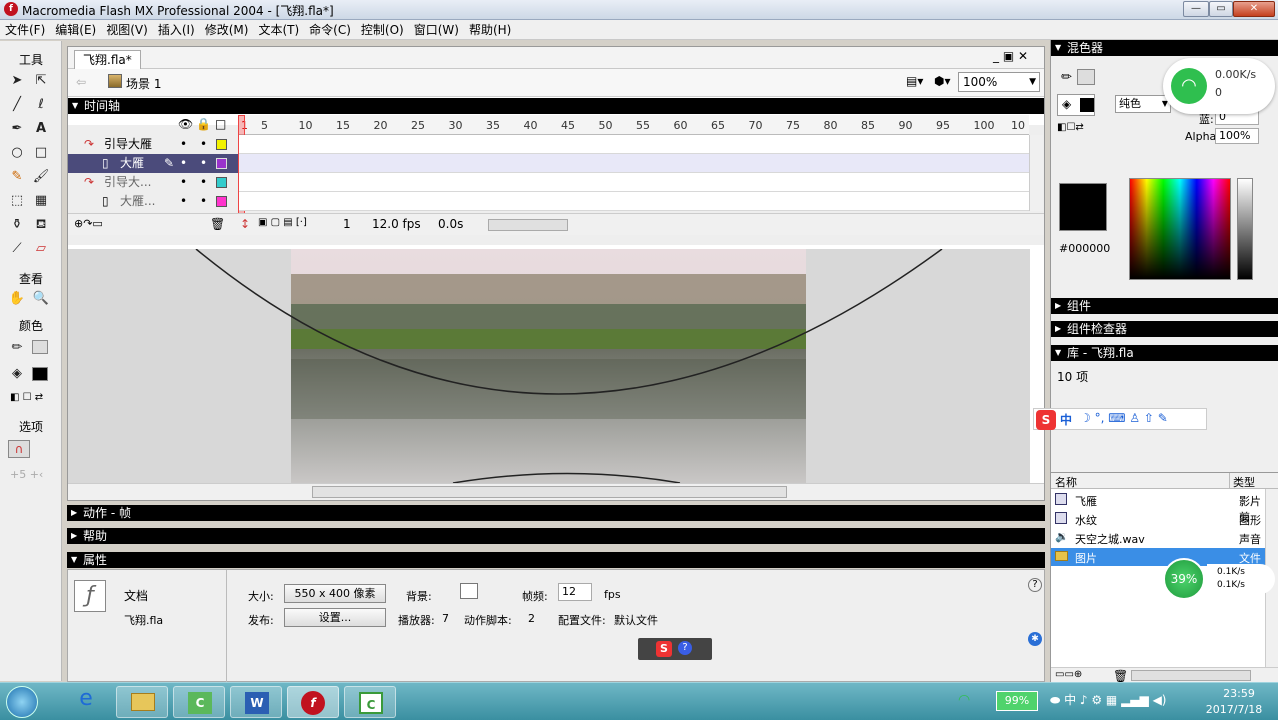 The width and height of the screenshot is (1278, 720). I want to click on timeline-vscroll, so click(1036, 173).